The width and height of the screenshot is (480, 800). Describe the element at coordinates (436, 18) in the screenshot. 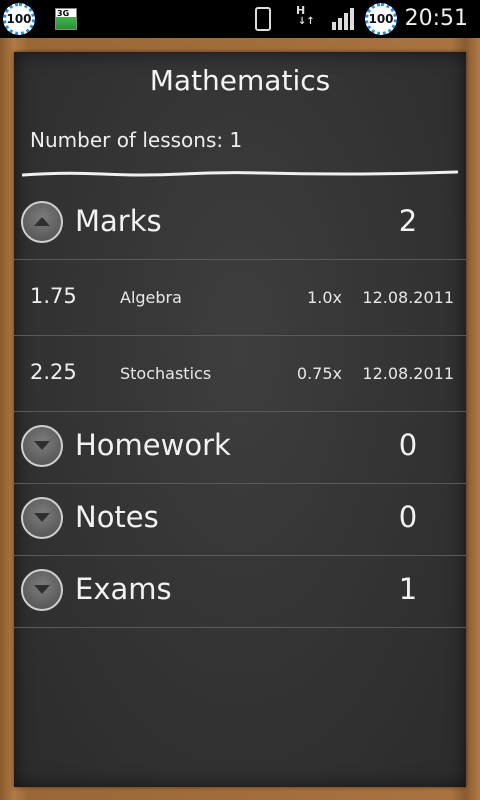

I see `status-time: 20:51` at that location.